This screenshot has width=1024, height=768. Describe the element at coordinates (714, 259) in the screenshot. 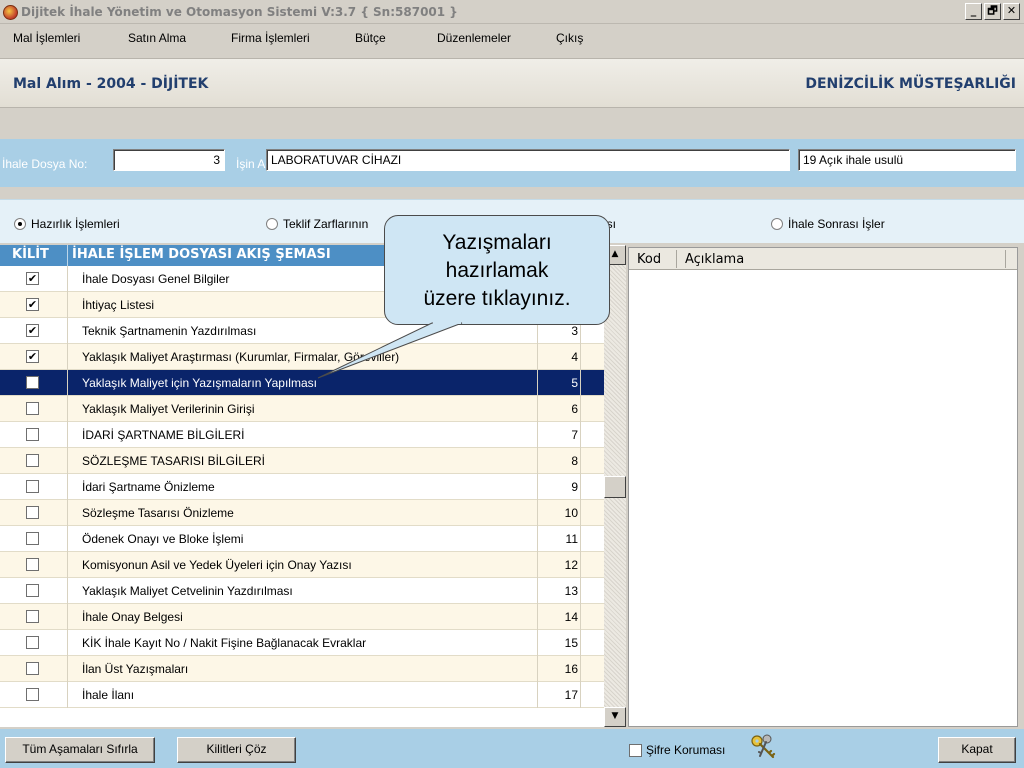

I see `column-aciklama: Açıklama` at that location.